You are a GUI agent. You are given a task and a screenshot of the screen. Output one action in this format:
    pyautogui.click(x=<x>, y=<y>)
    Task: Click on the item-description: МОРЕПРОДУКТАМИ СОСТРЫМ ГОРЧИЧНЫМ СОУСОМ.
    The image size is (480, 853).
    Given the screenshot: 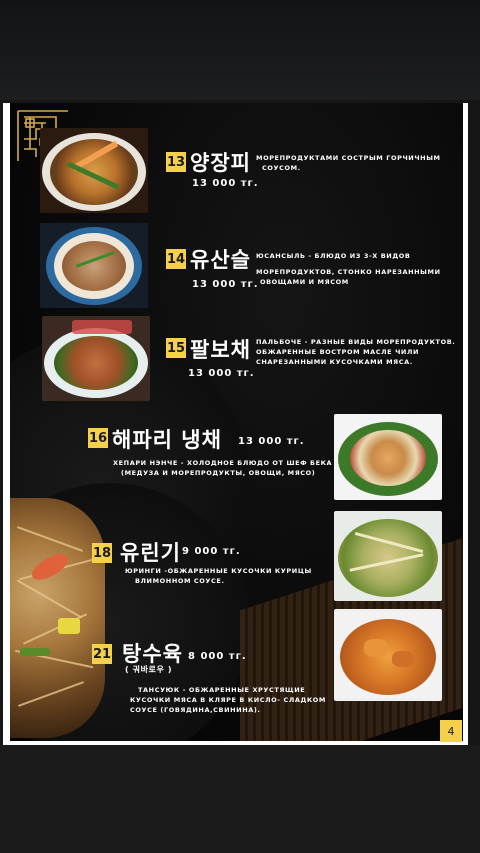 What is the action you would take?
    pyautogui.click(x=348, y=163)
    